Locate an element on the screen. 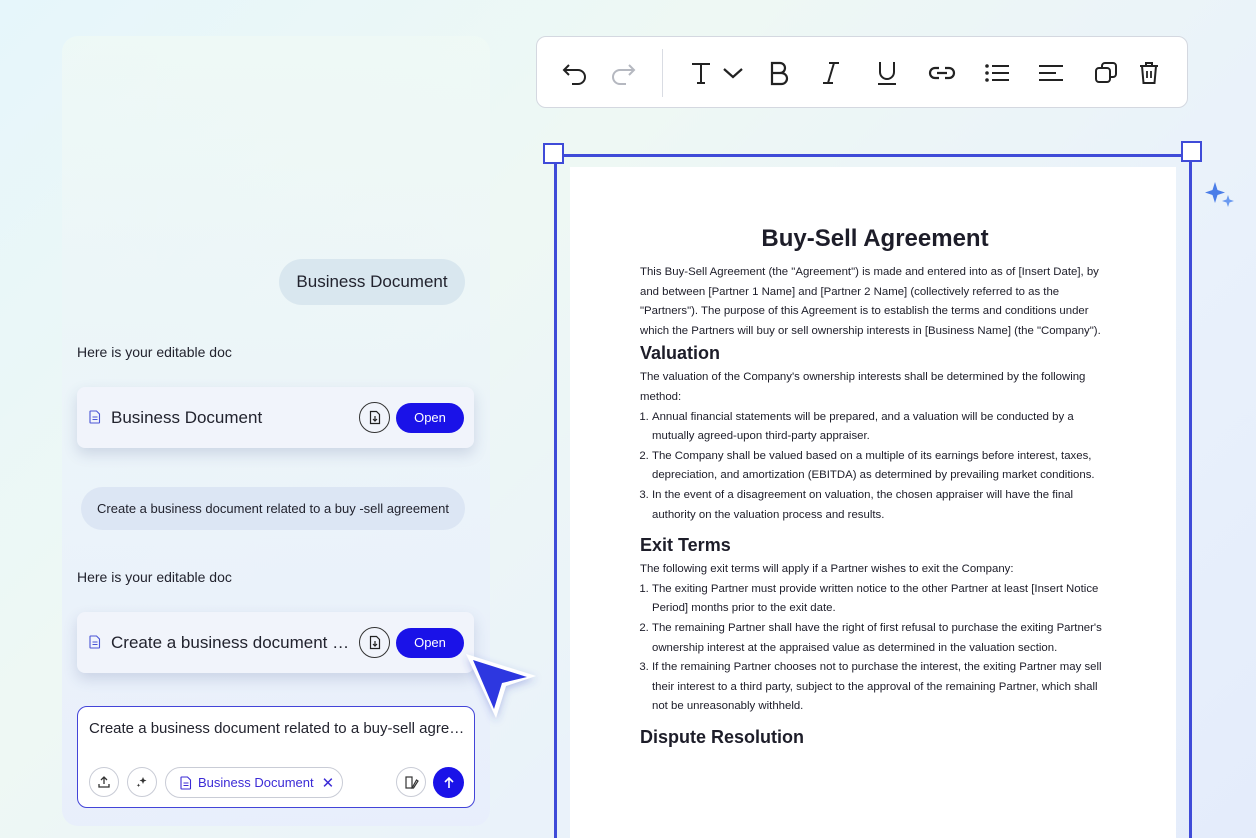  send-button is located at coordinates (448, 782).